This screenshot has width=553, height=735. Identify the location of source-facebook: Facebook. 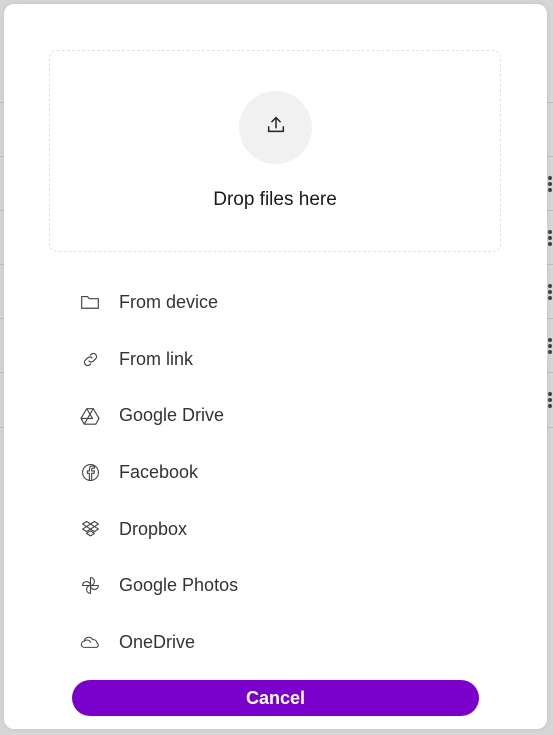
(280, 472).